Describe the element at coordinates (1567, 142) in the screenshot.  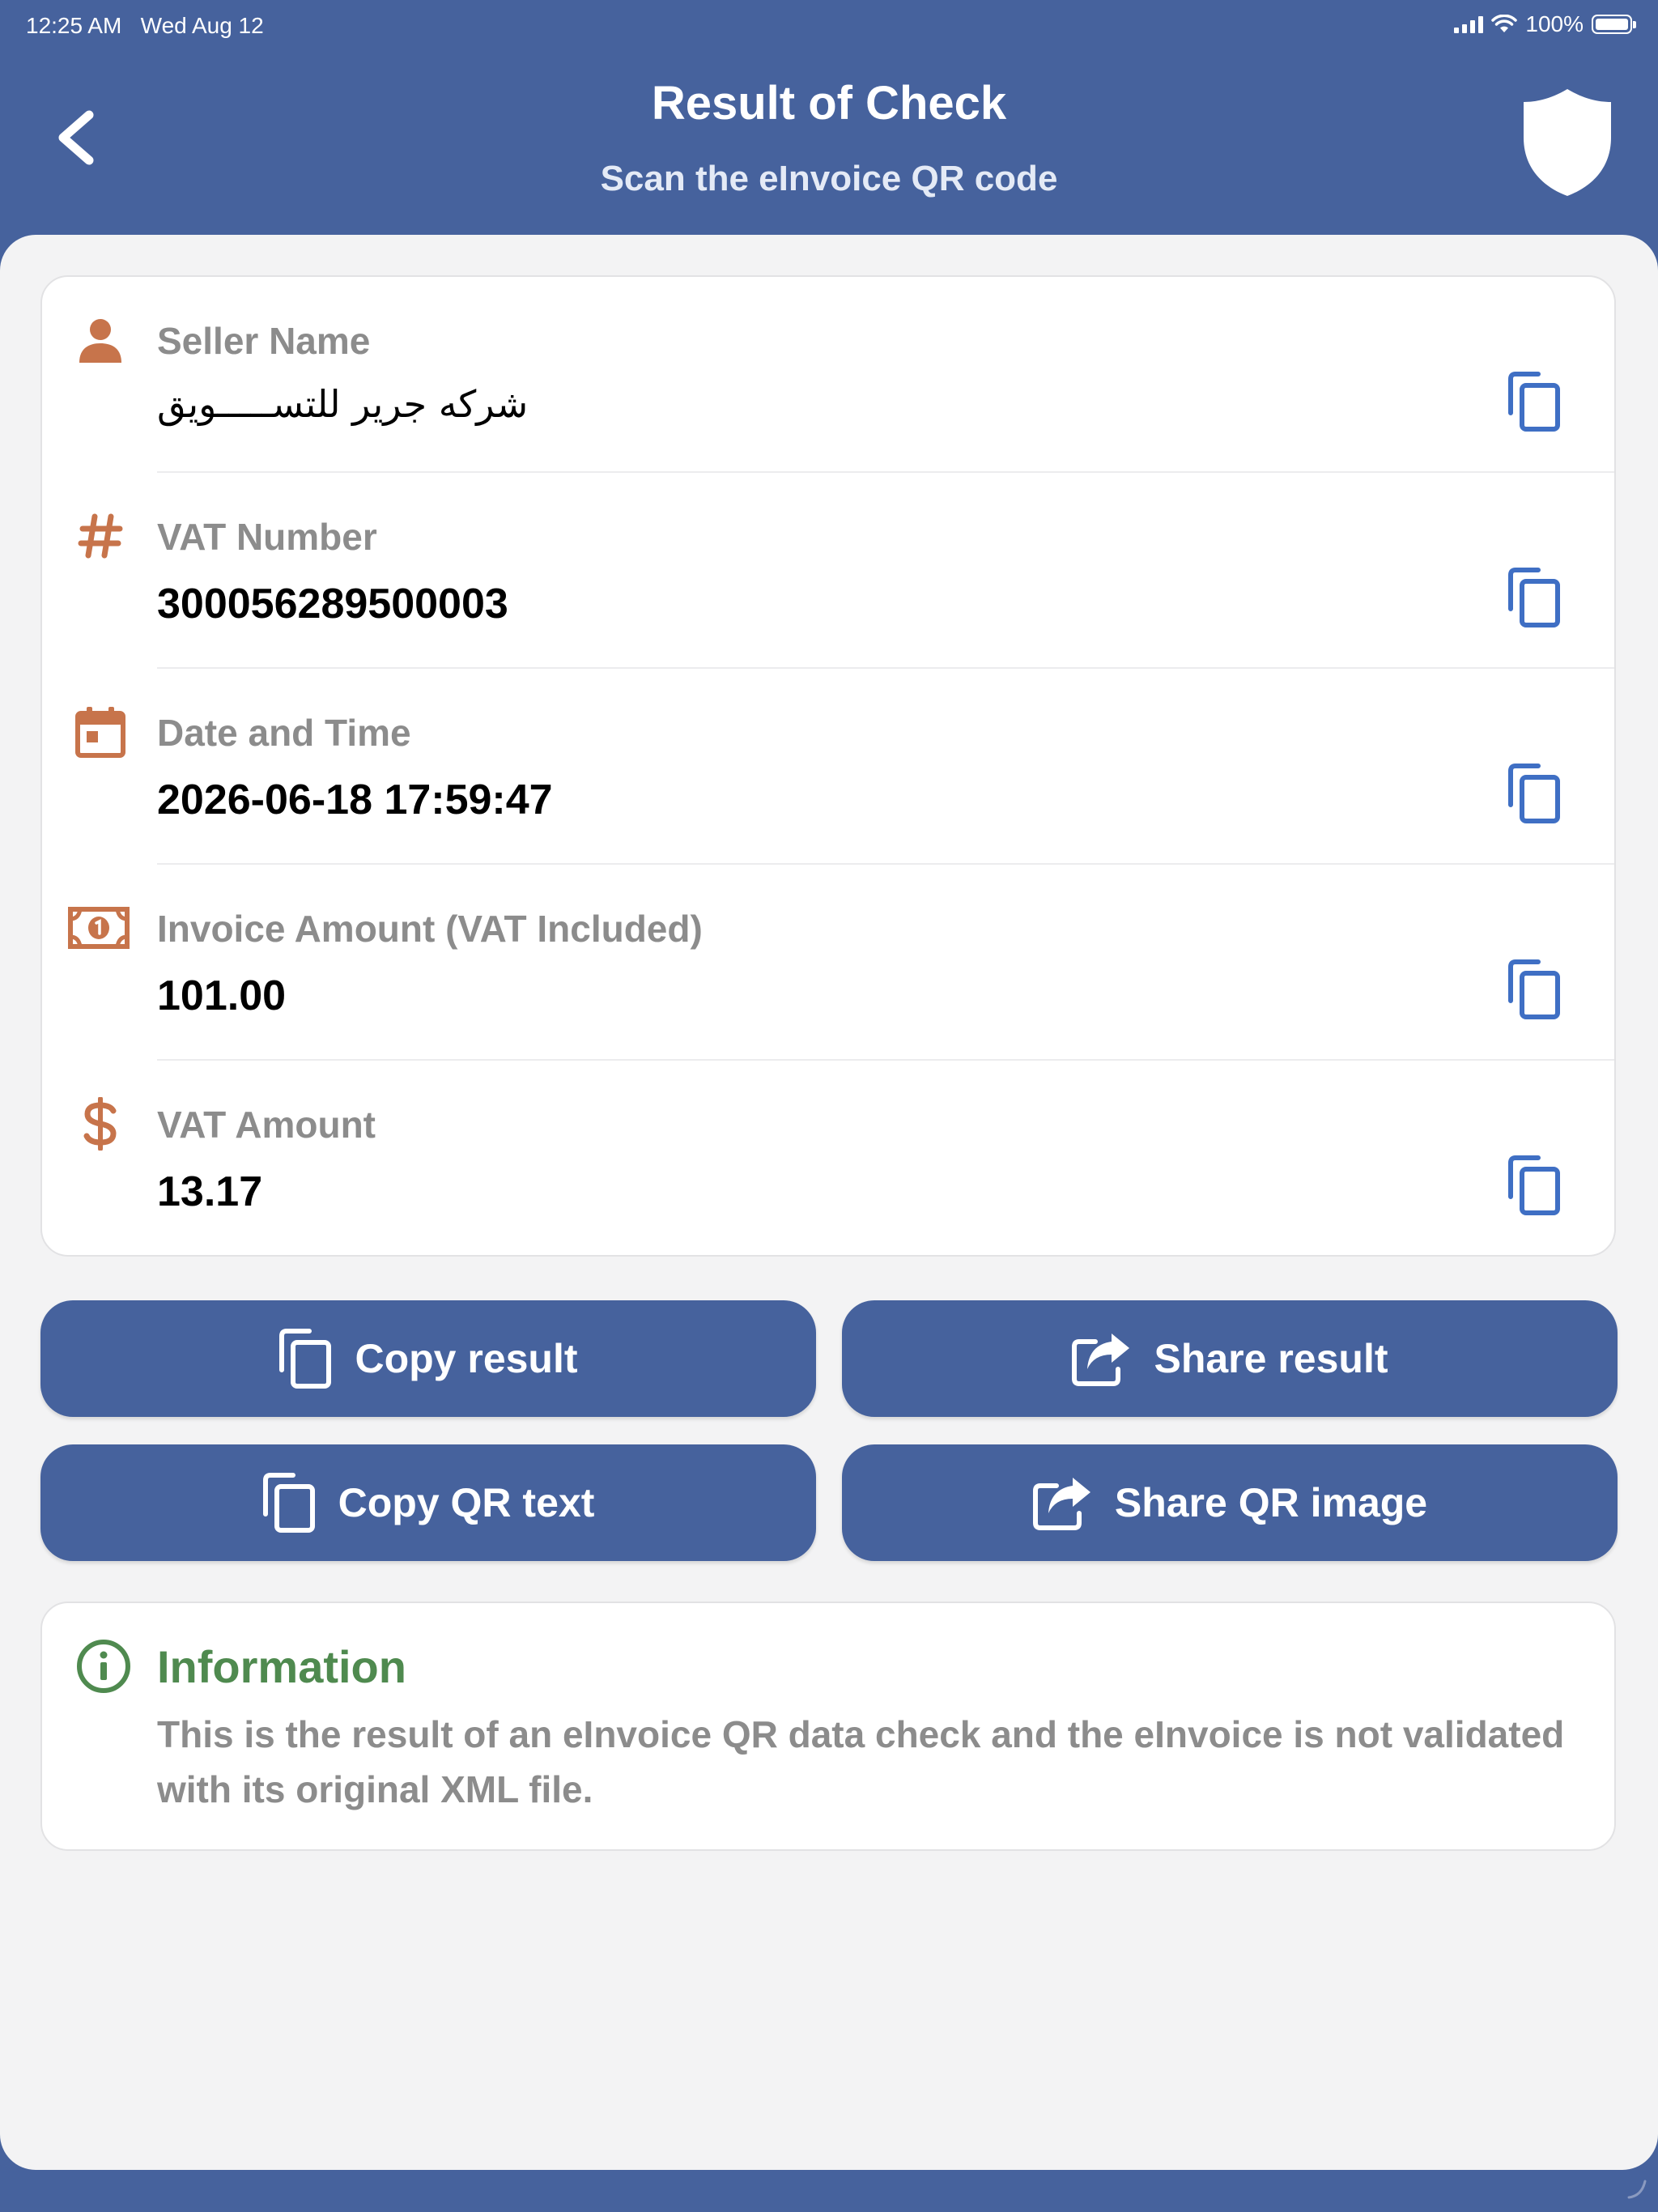
I see `shield-icon` at that location.